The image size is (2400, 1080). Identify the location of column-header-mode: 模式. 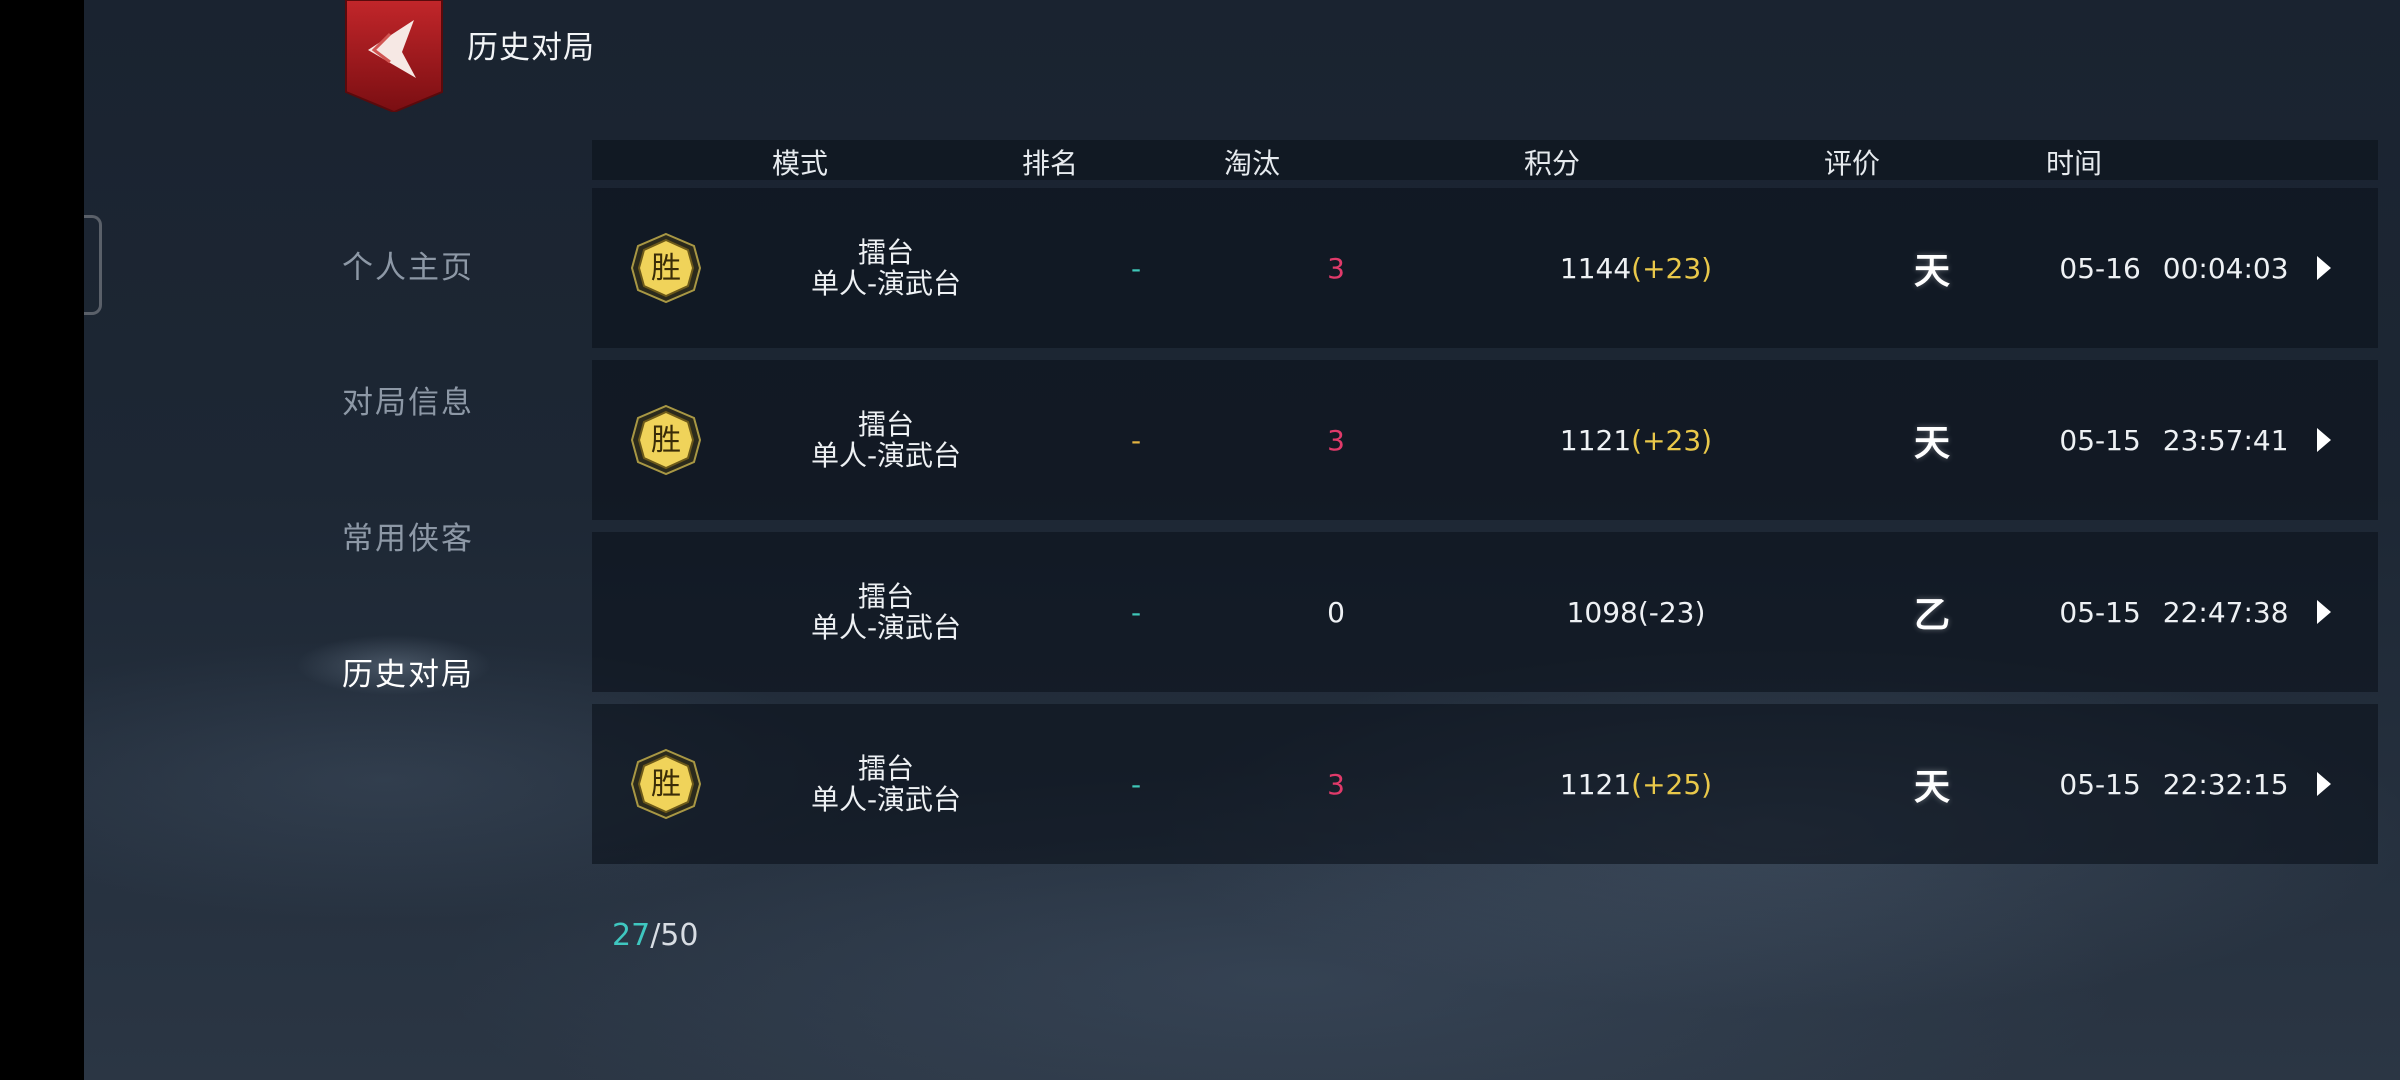
(800, 163).